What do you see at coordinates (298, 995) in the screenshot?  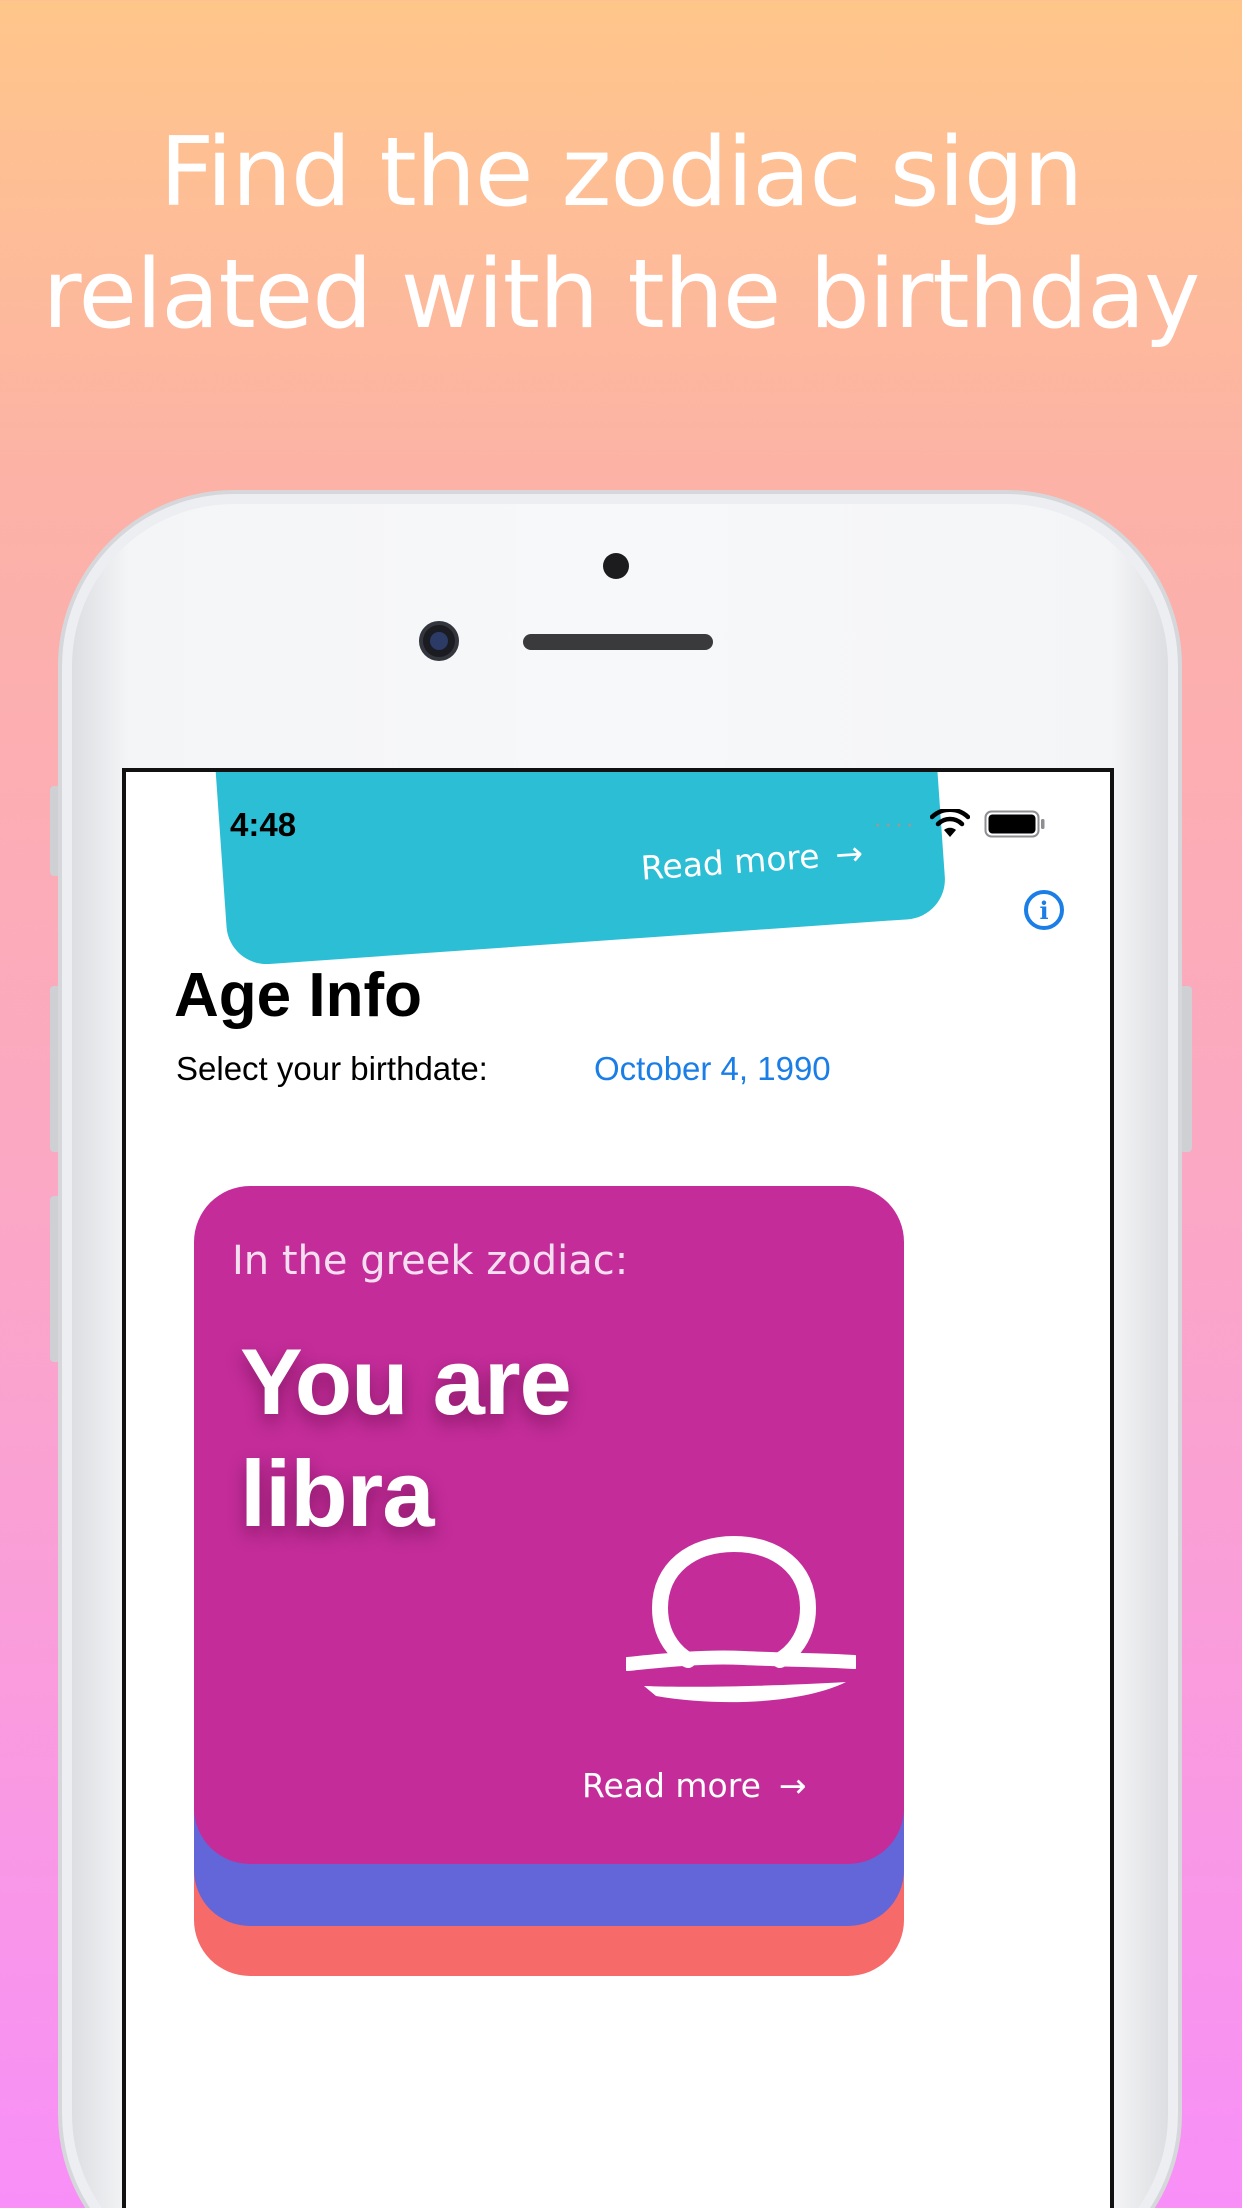 I see `page-title: Age Info` at bounding box center [298, 995].